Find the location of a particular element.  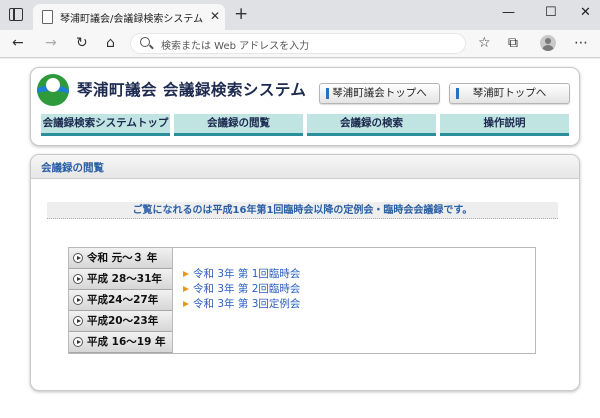

session-link-r3-extra-1: 令和 3年 第 1回臨時会 is located at coordinates (241, 274).